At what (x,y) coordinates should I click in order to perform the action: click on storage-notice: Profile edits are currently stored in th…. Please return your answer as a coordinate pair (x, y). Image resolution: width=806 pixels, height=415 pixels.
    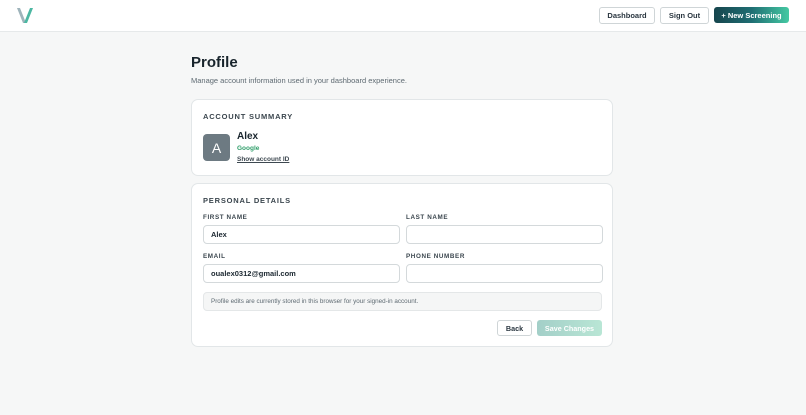
    Looking at the image, I should click on (402, 301).